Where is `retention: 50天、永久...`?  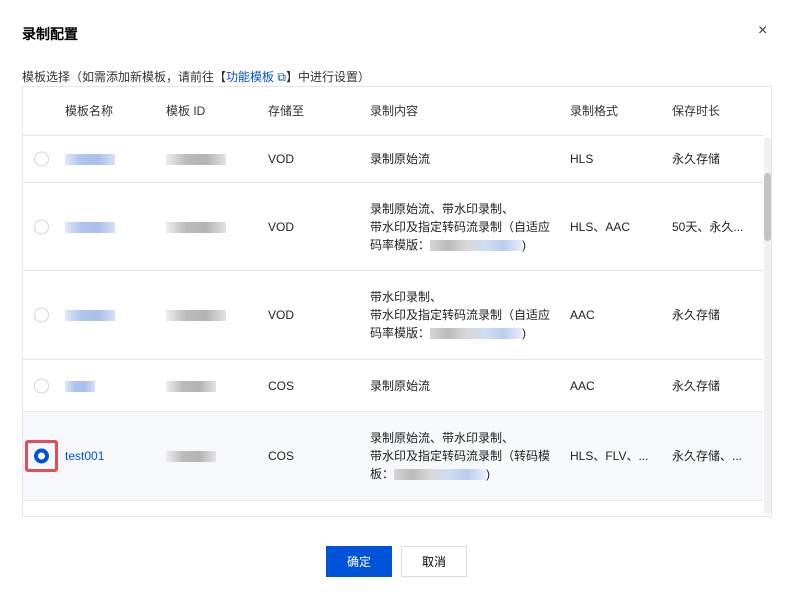
retention: 50天、永久... is located at coordinates (708, 226).